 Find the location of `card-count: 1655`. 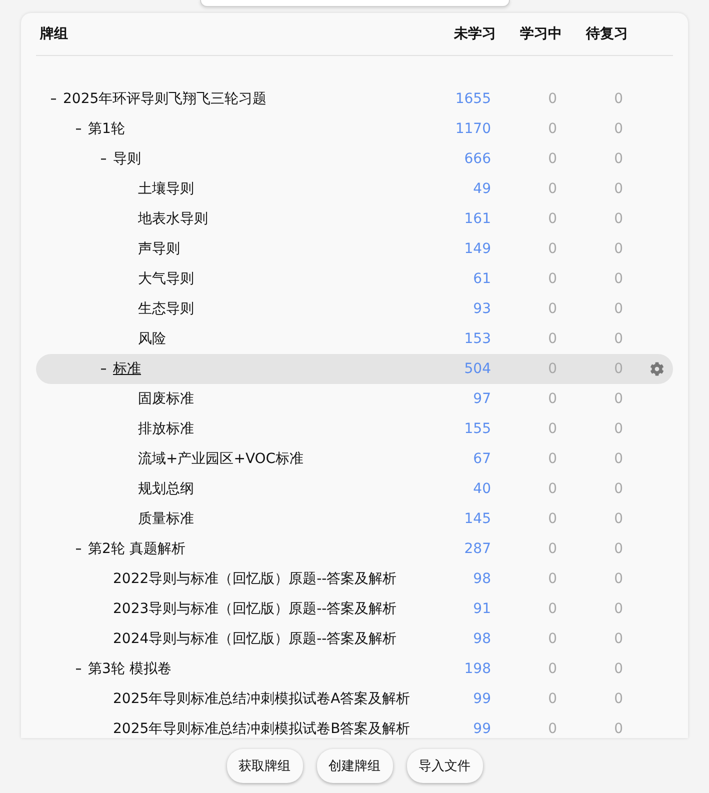

card-count: 1655 is located at coordinates (473, 99).